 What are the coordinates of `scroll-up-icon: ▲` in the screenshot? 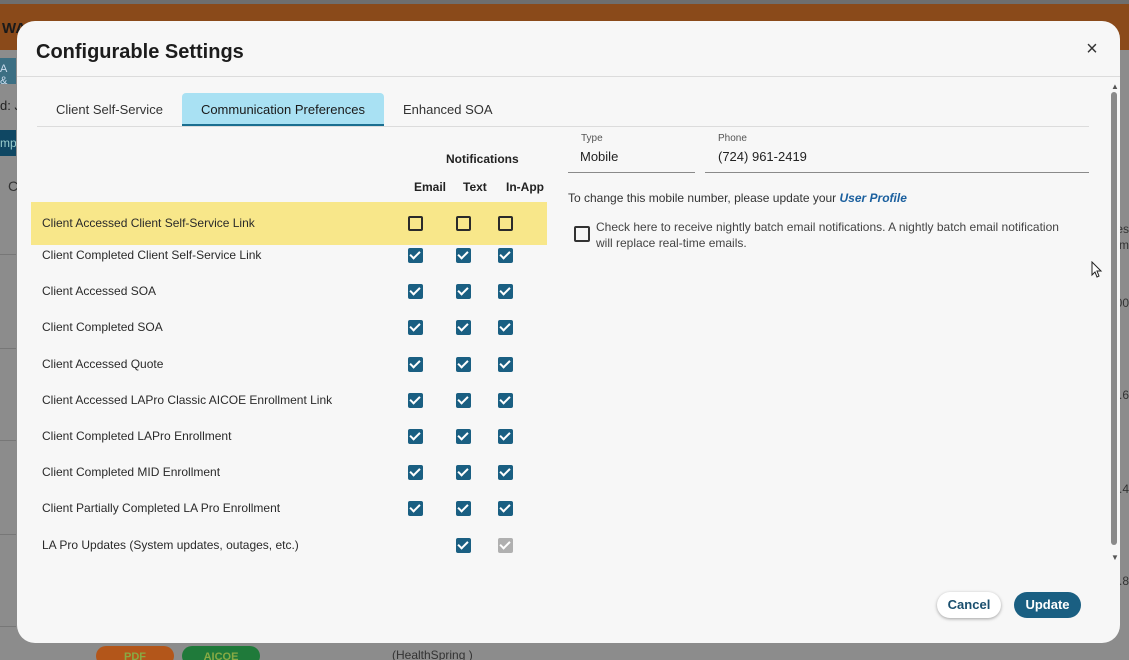 It's located at (1115, 86).